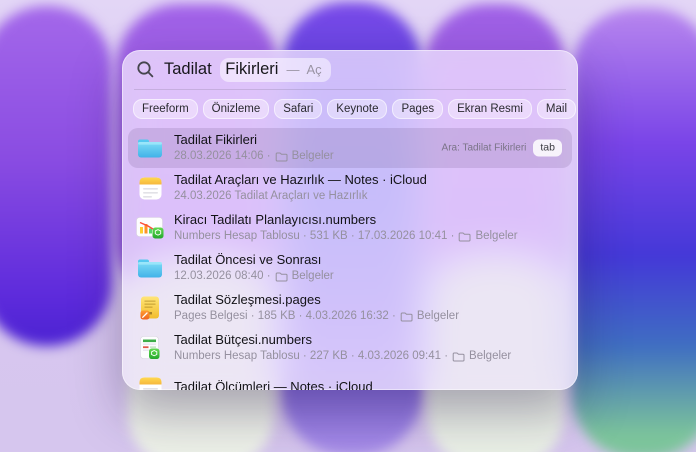 This screenshot has height=452, width=696. What do you see at coordinates (165, 109) in the screenshot?
I see `filter-chip-freeform: Freeform` at bounding box center [165, 109].